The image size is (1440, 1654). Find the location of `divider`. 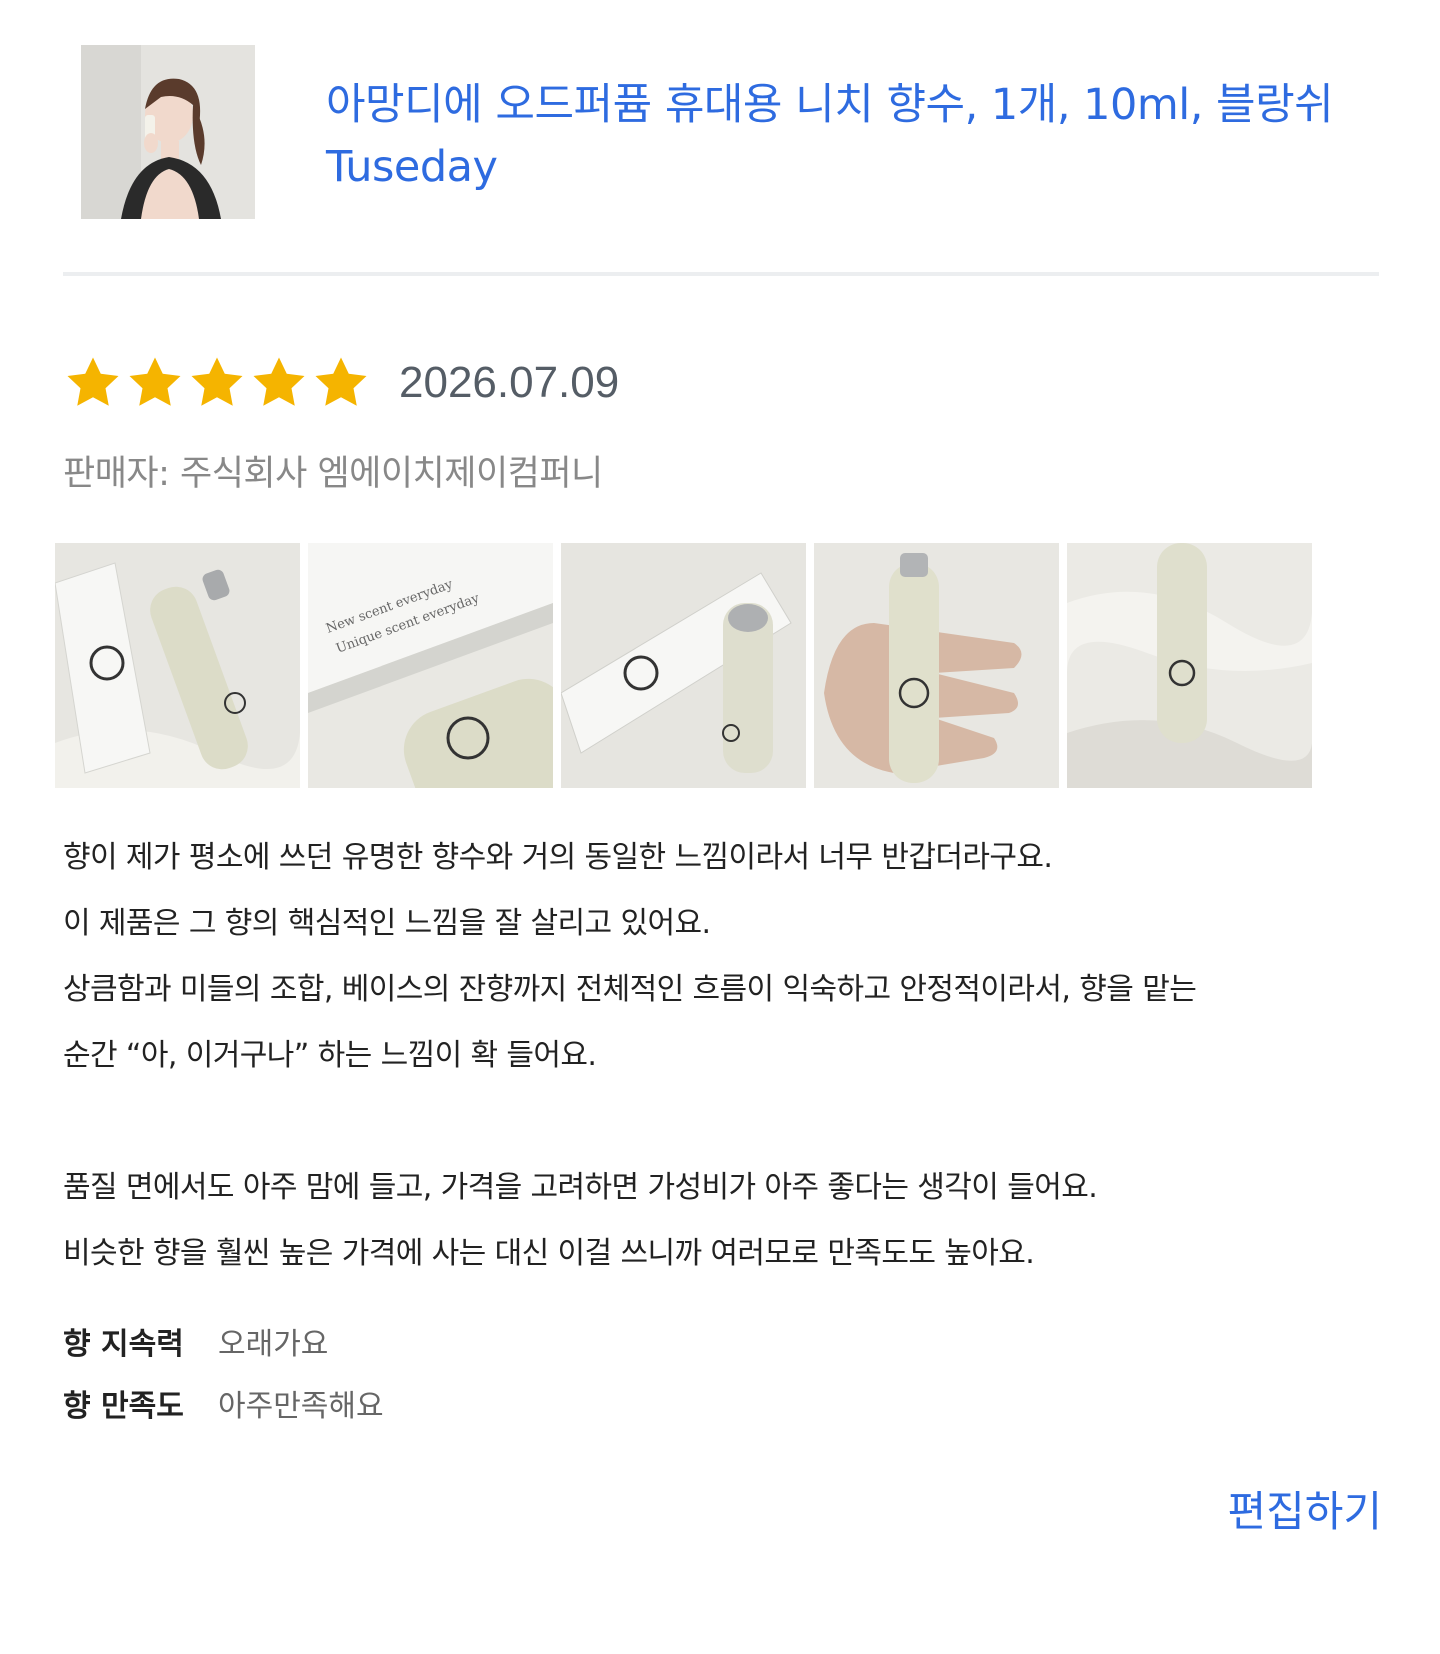

divider is located at coordinates (721, 274).